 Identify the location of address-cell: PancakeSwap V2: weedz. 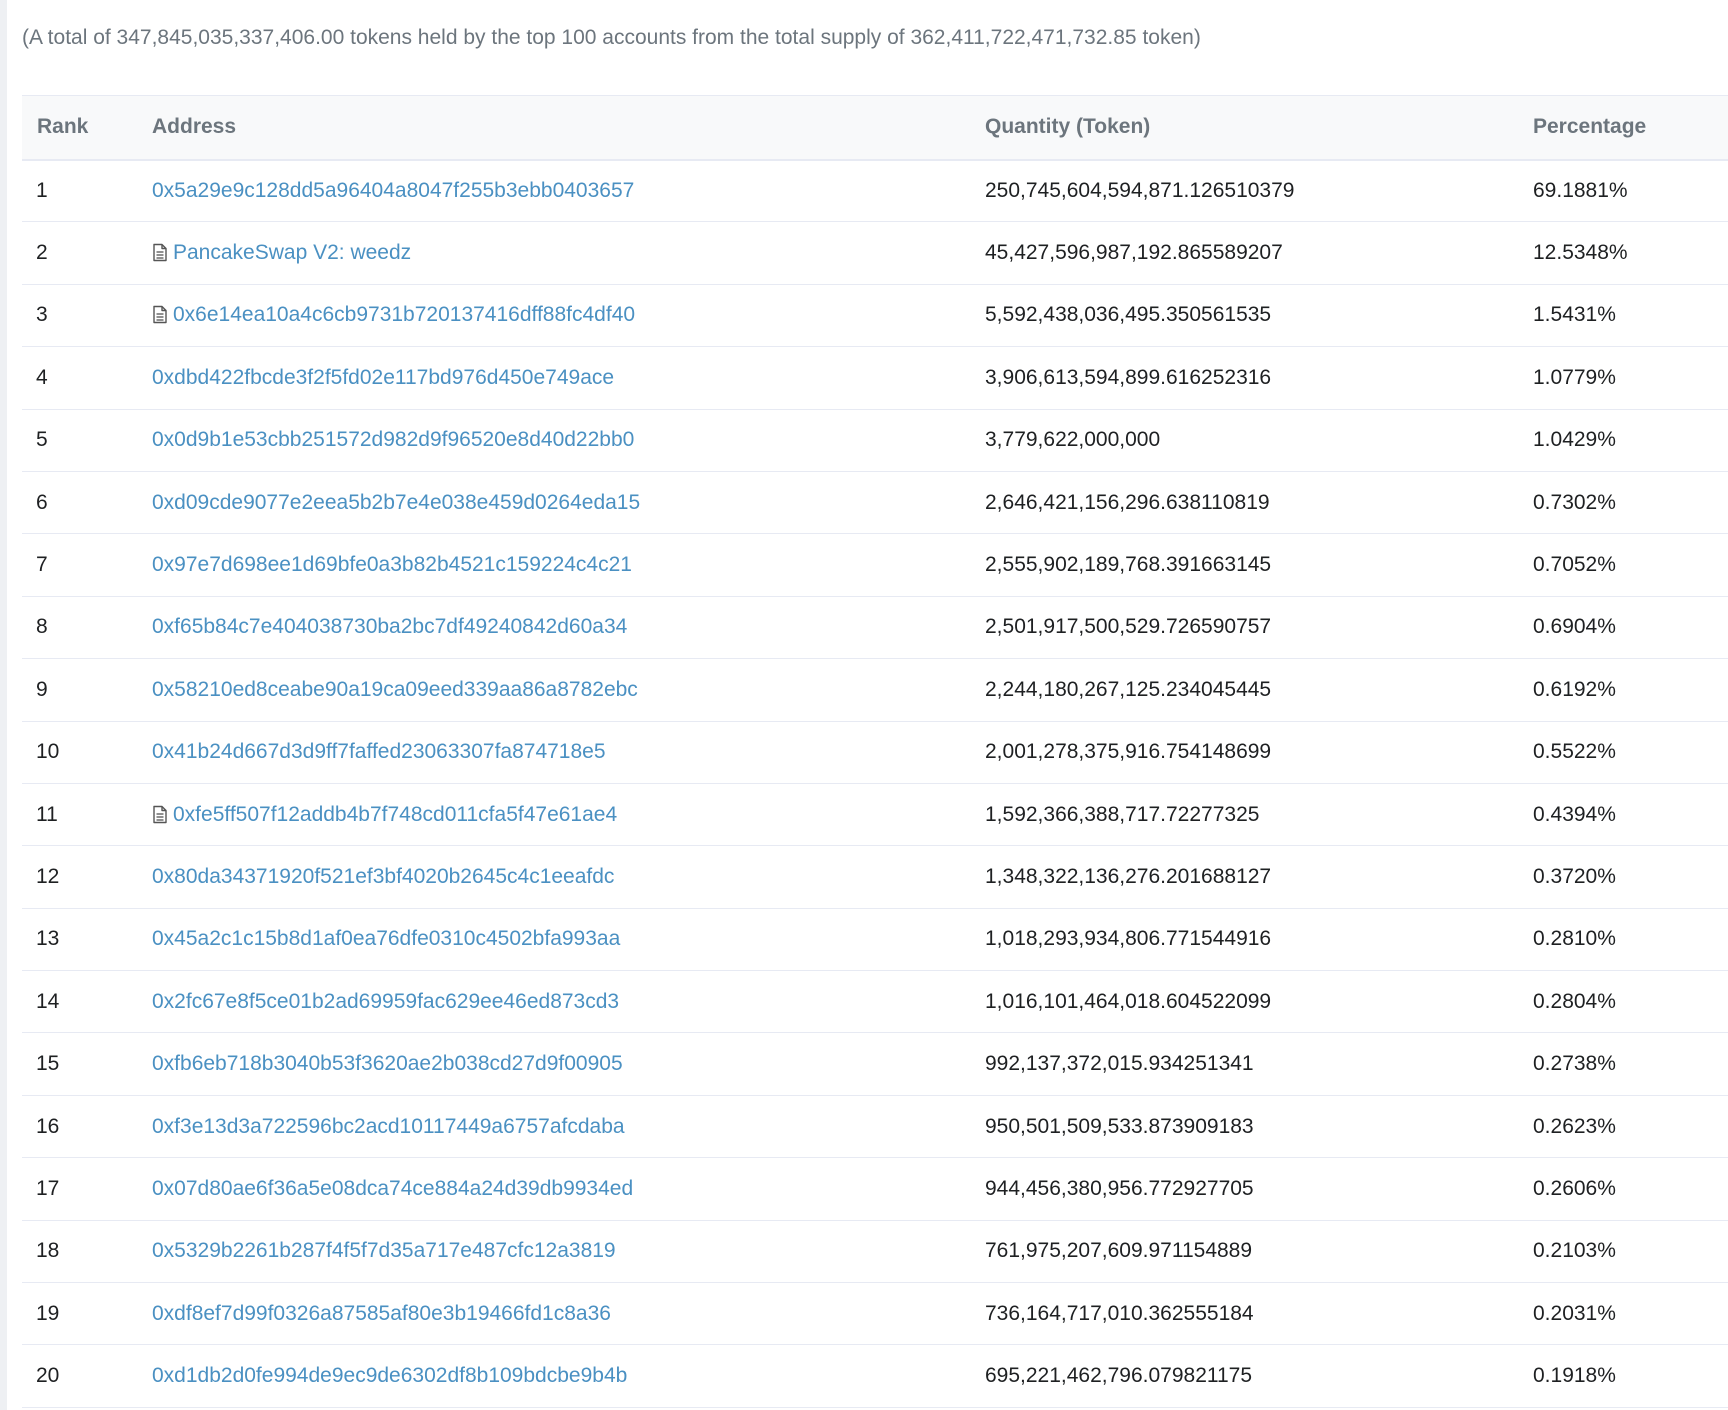
(568, 253).